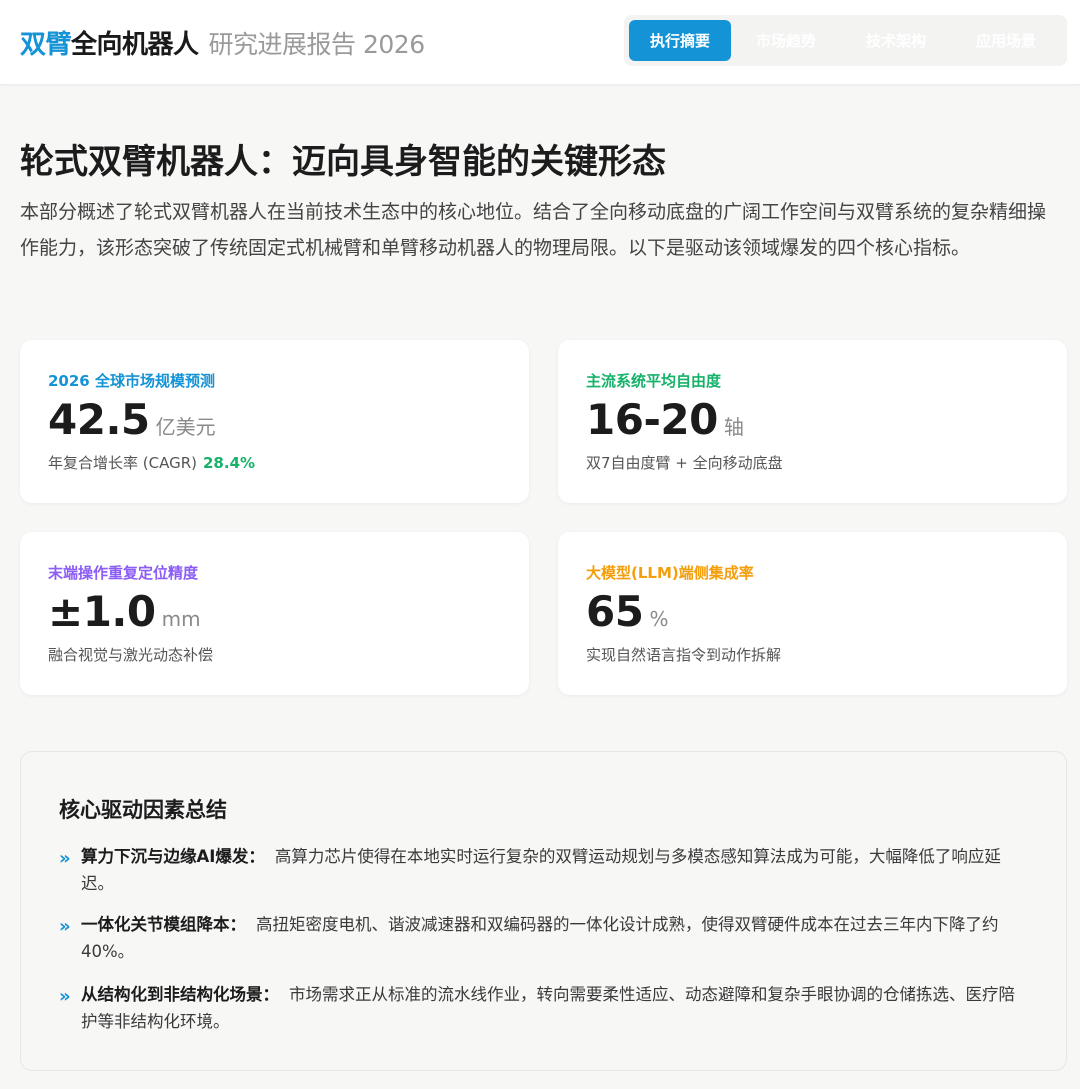 Image resolution: width=1080 pixels, height=1089 pixels. Describe the element at coordinates (180, 994) in the screenshot. I see `bullet-heading: 从结构化到非结构化场景：` at that location.